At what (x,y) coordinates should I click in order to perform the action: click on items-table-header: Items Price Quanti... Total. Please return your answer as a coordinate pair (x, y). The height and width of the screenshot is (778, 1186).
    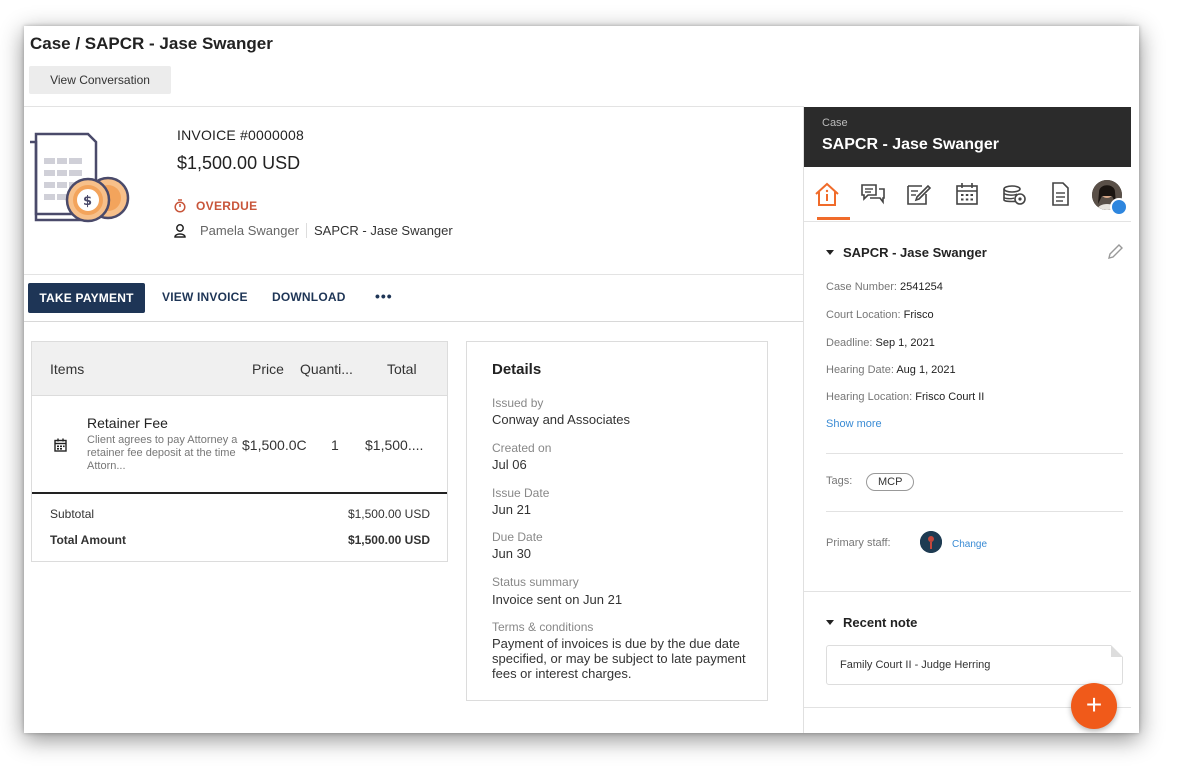
    Looking at the image, I should click on (239, 369).